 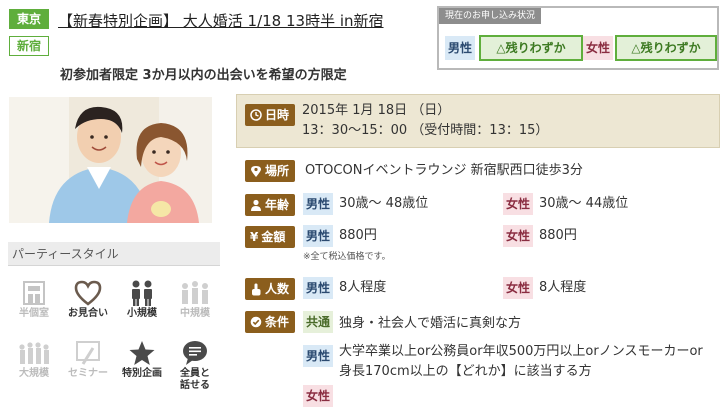 I want to click on status-female-label: 女性, so click(x=598, y=48).